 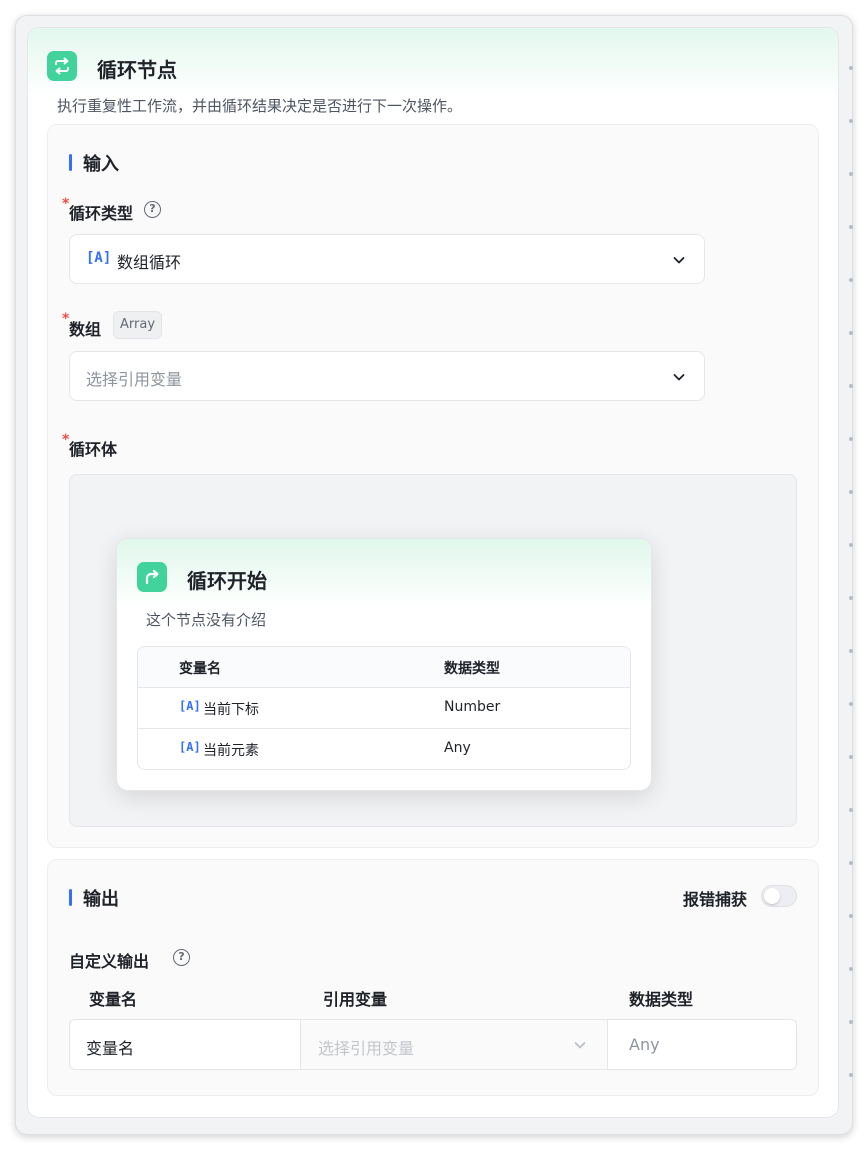 I want to click on custom-output-row: 变量名 选择引用变量 Any, so click(x=433, y=1044).